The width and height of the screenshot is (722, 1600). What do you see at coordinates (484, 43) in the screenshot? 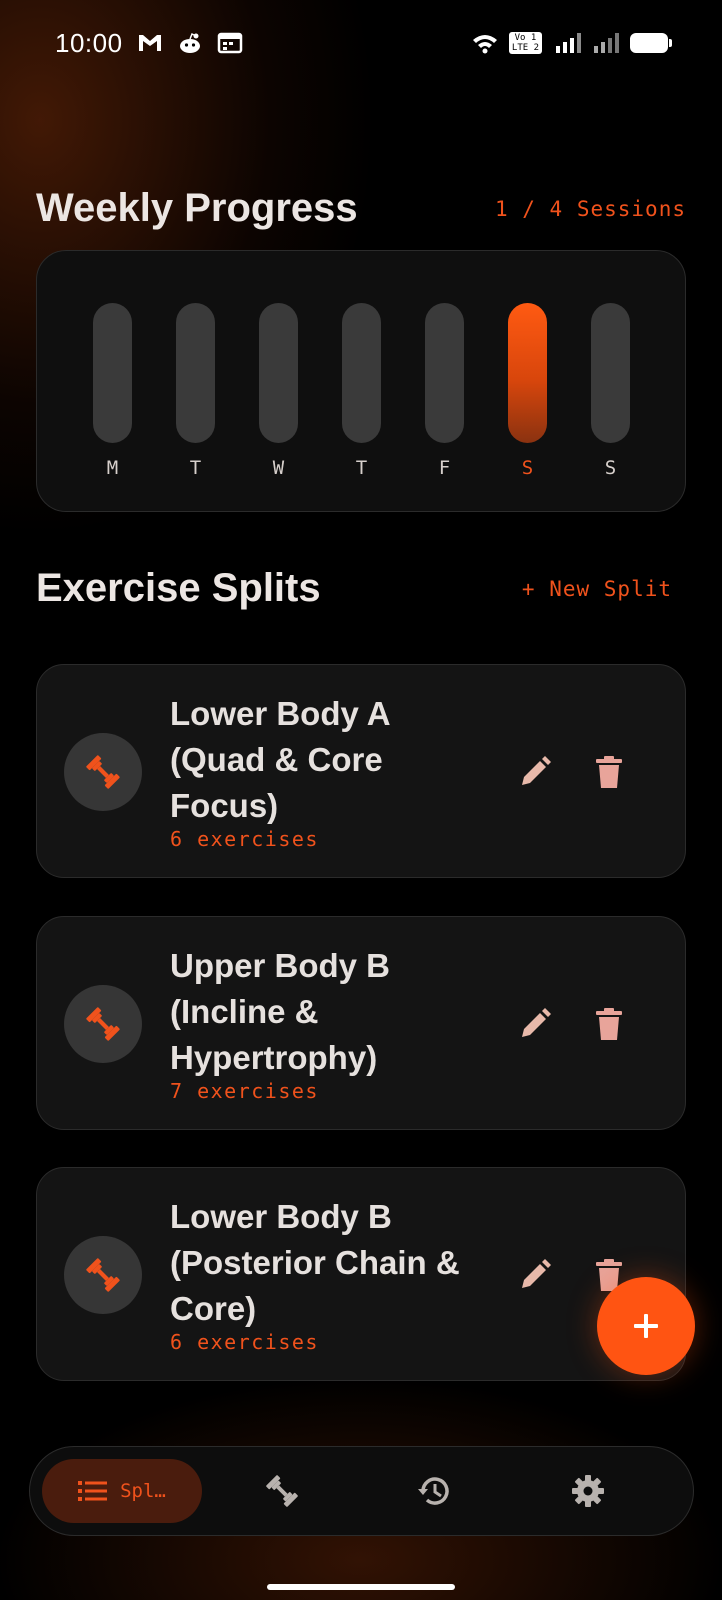
I see `wifi-icon` at bounding box center [484, 43].